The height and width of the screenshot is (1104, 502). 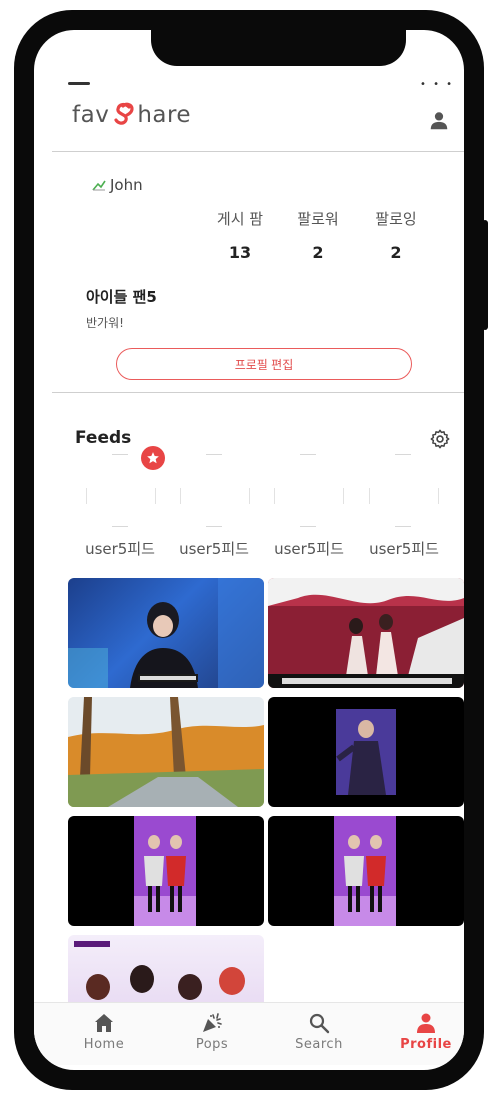 I want to click on logo-text-left: fav, so click(x=91, y=115).